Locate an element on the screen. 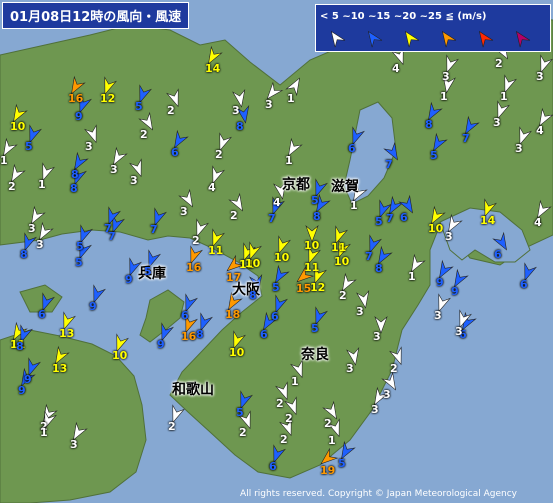 This screenshot has width=553, height=503. legend-arrow-icons is located at coordinates (430, 39).